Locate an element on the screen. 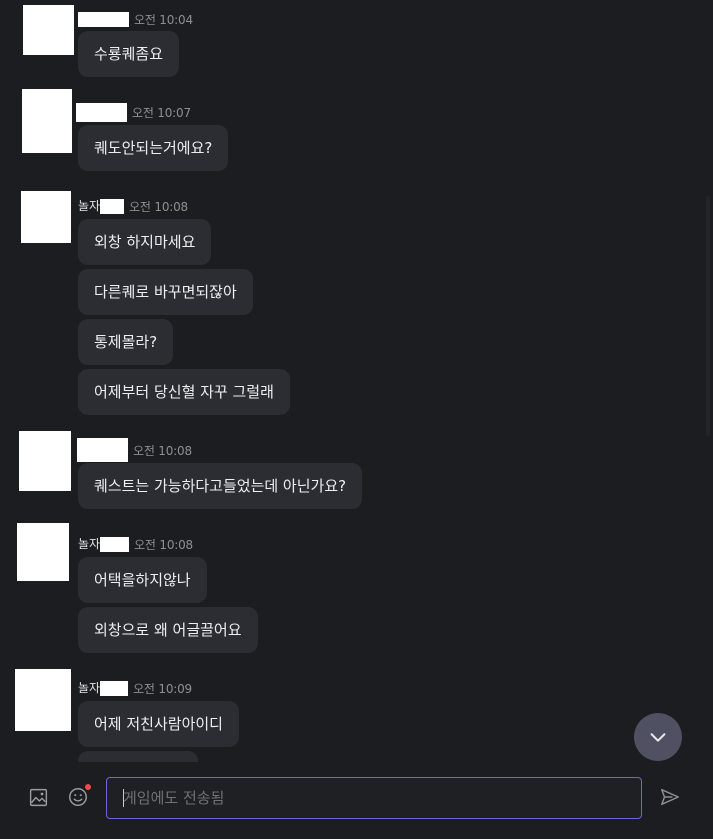 This screenshot has height=839, width=713. message-bubble: 통제몰라? is located at coordinates (126, 342).